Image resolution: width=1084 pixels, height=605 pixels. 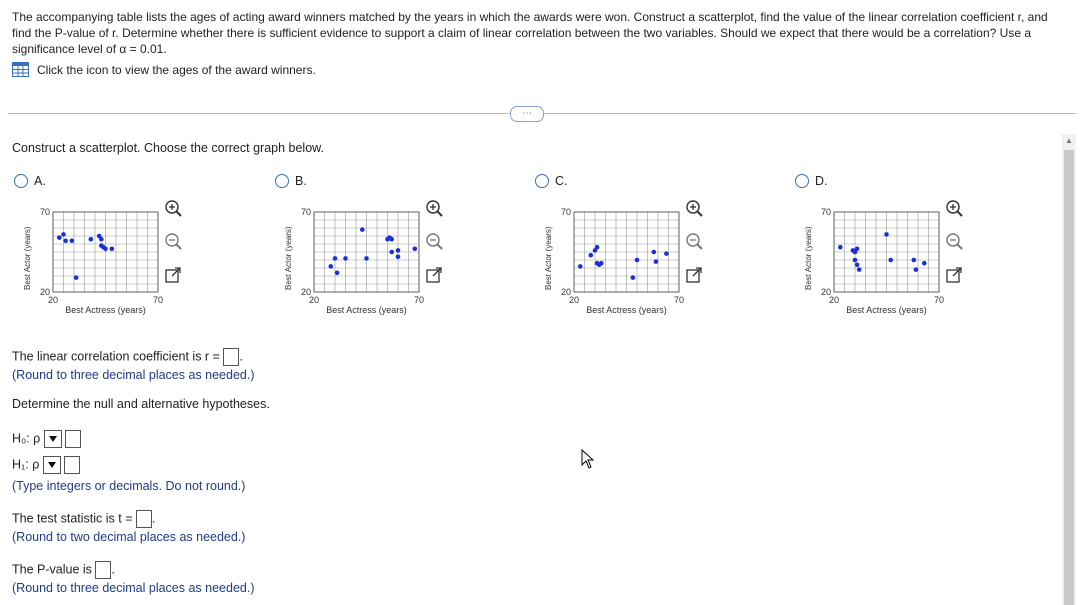 What do you see at coordinates (811, 181) in the screenshot?
I see `option-d: D.` at bounding box center [811, 181].